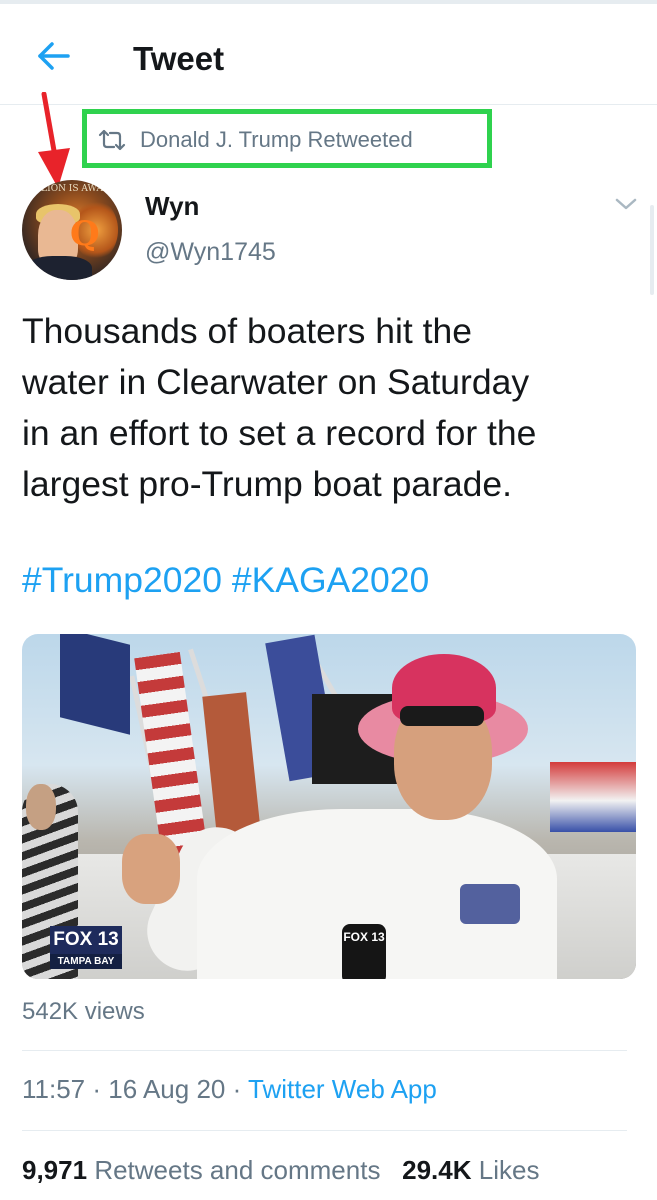 The height and width of the screenshot is (1200, 657). Describe the element at coordinates (172, 206) in the screenshot. I see `author-name: Wyn` at that location.